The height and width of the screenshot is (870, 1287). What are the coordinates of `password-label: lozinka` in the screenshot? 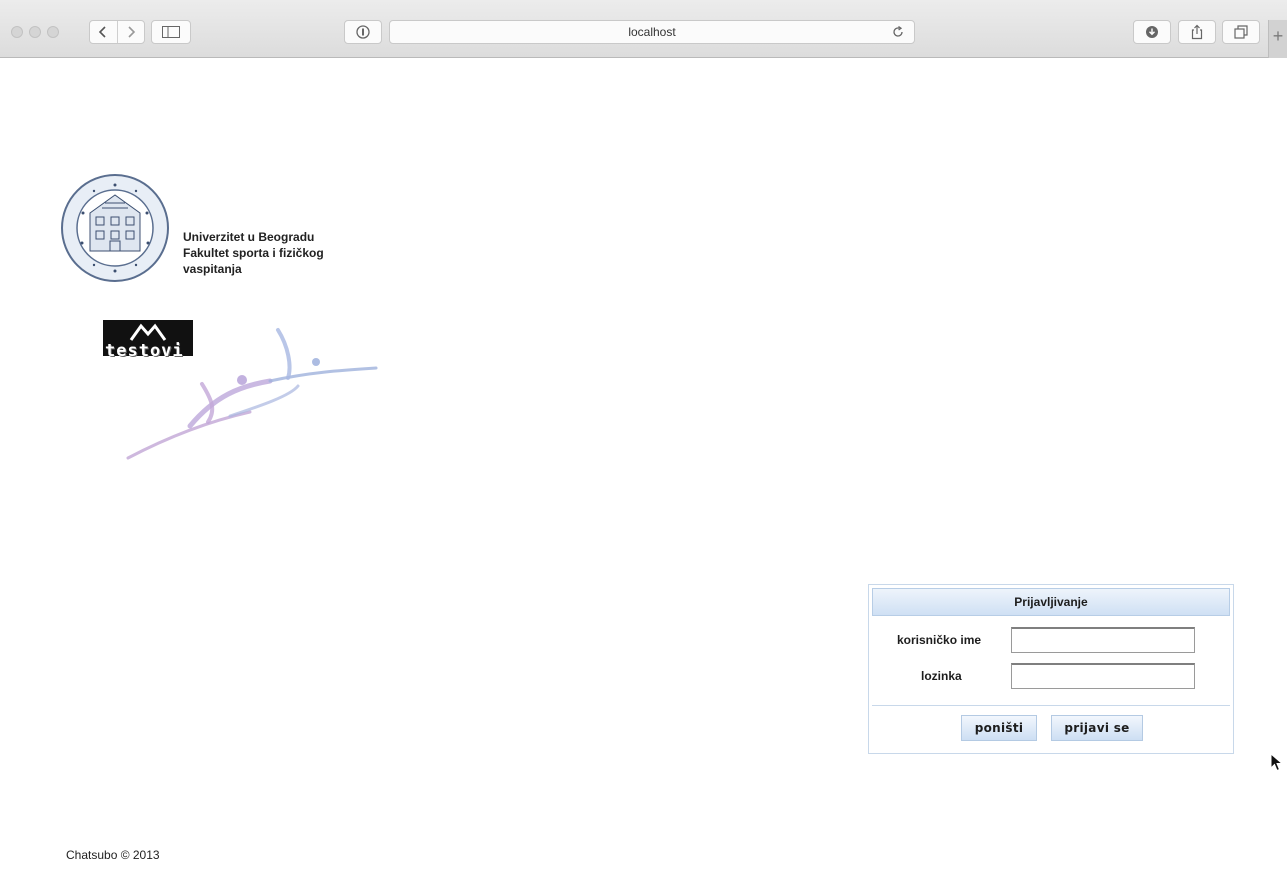 It's located at (941, 676).